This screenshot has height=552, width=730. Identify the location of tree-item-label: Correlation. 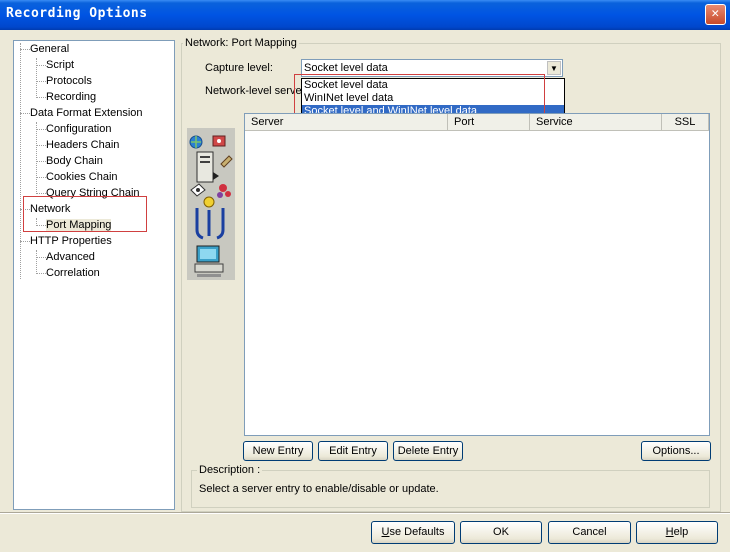
(73, 273).